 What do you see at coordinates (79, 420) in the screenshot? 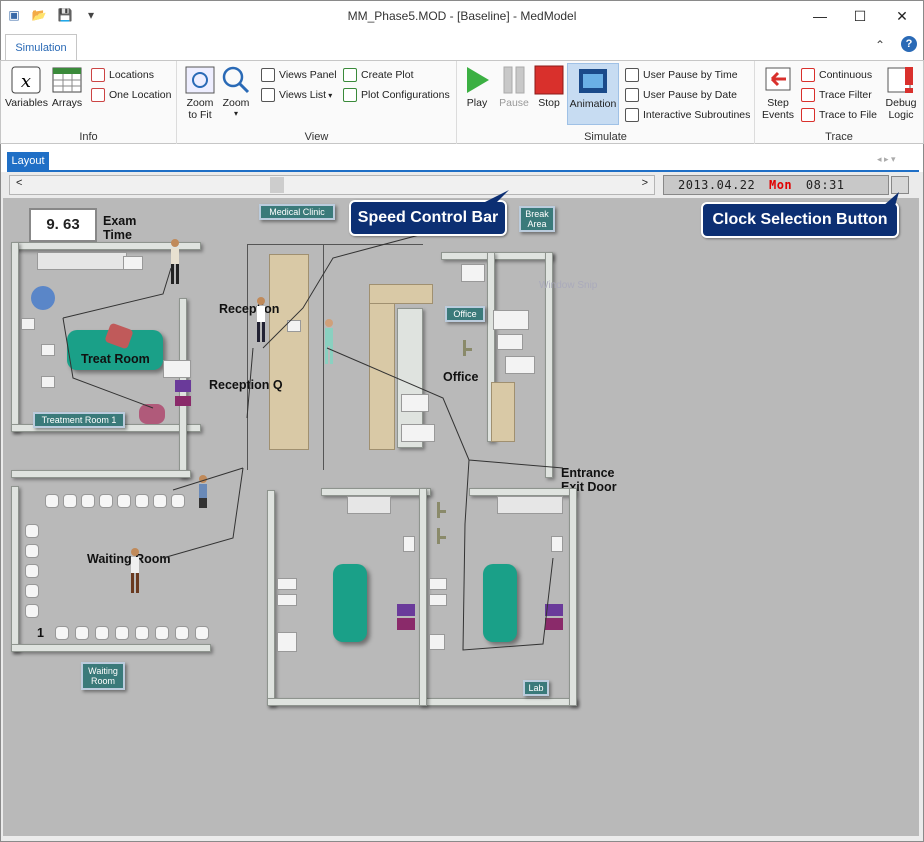
I see `treatment-room-1-sign: Treatment Room 1` at bounding box center [79, 420].